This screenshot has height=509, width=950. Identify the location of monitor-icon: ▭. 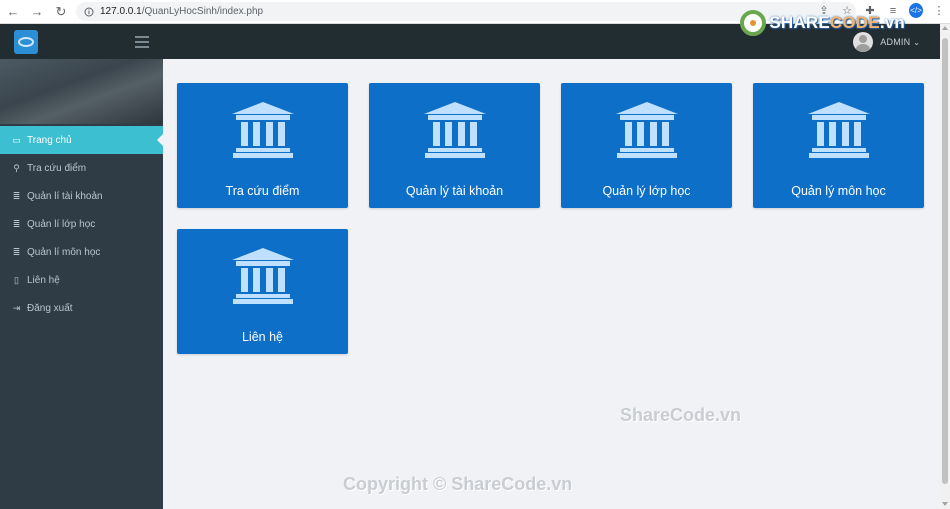
(16, 139).